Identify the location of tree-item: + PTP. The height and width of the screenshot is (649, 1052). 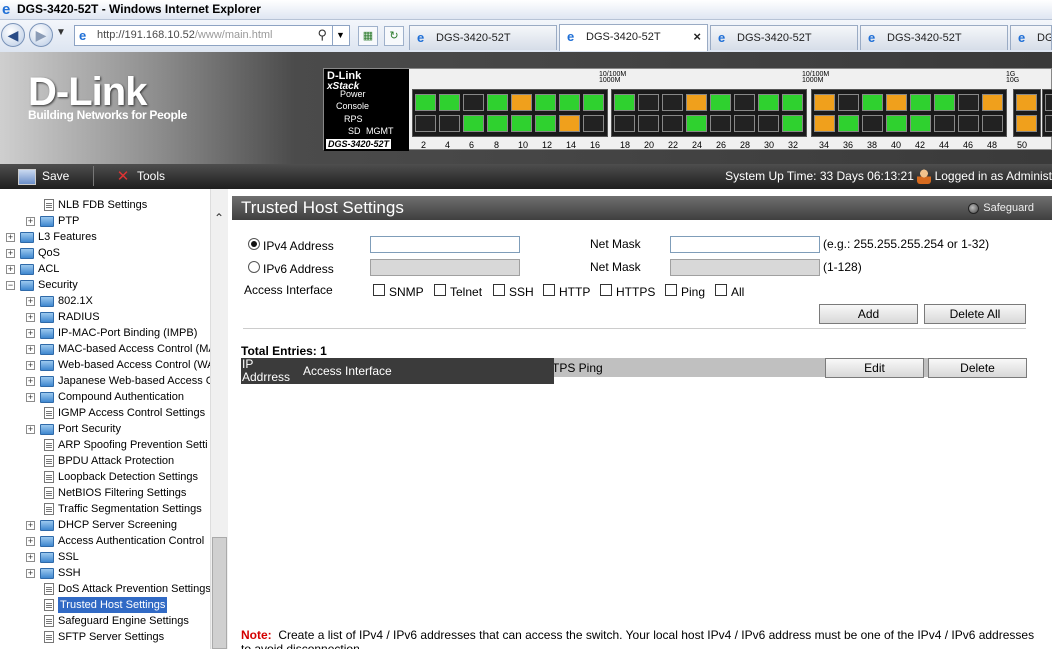
(105, 221).